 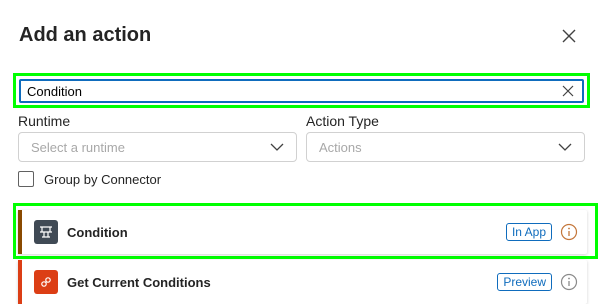 I want to click on search-input, so click(x=287, y=91).